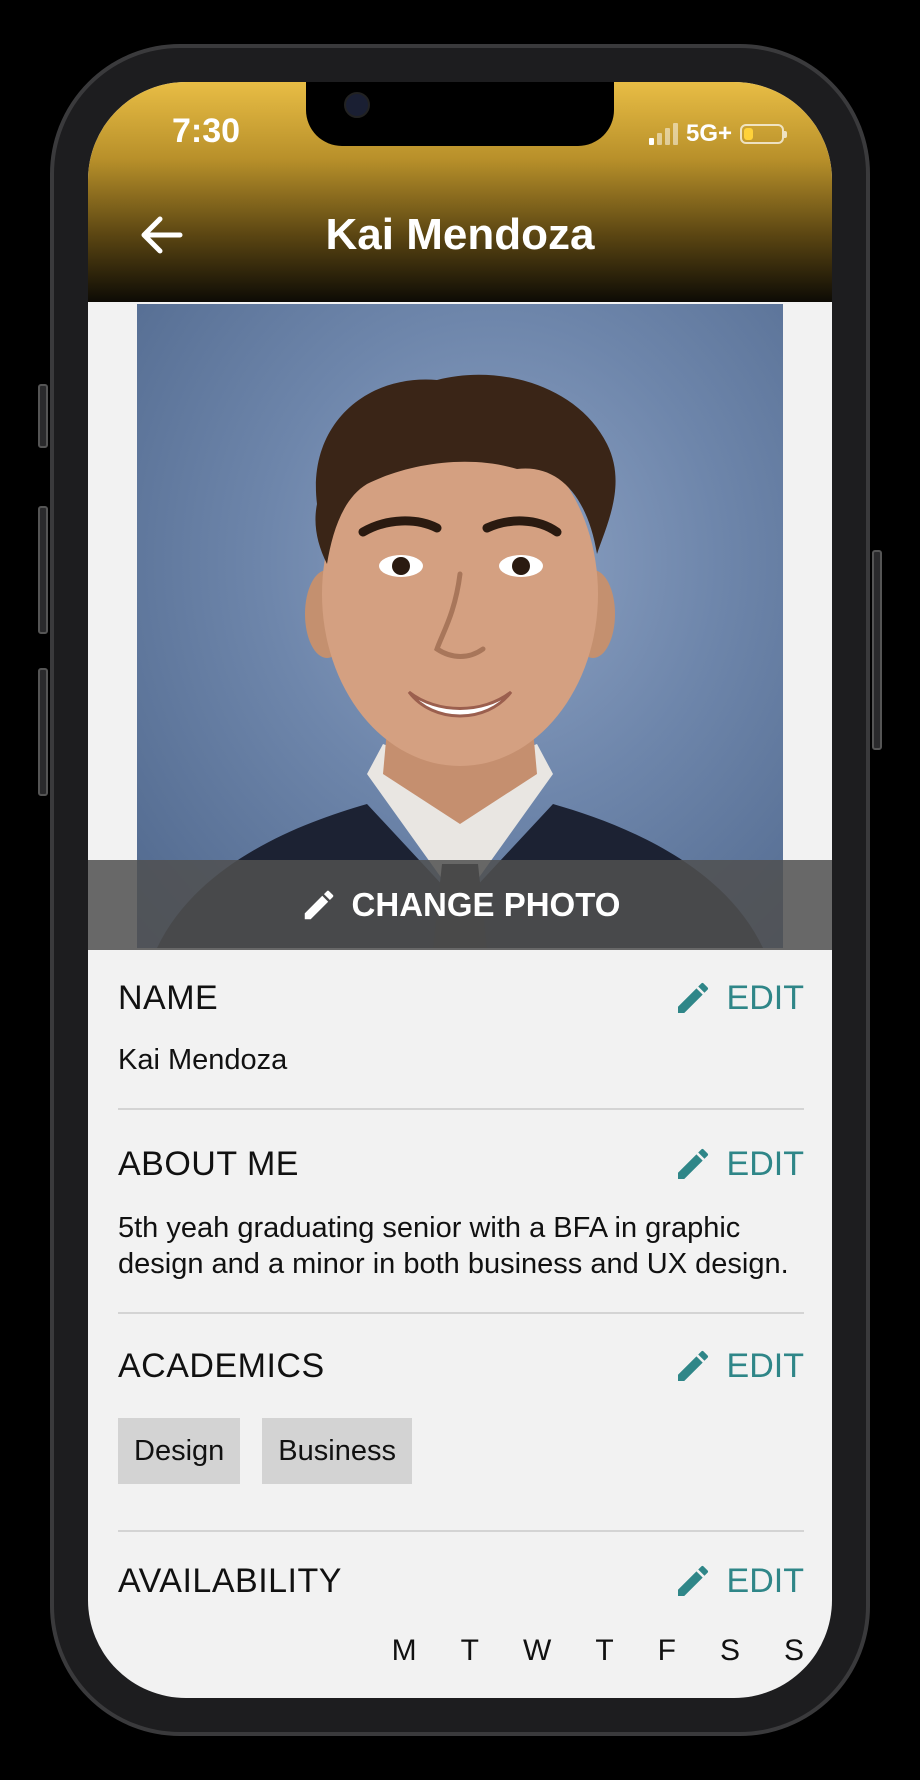  Describe the element at coordinates (663, 134) in the screenshot. I see `signal-icon` at that location.